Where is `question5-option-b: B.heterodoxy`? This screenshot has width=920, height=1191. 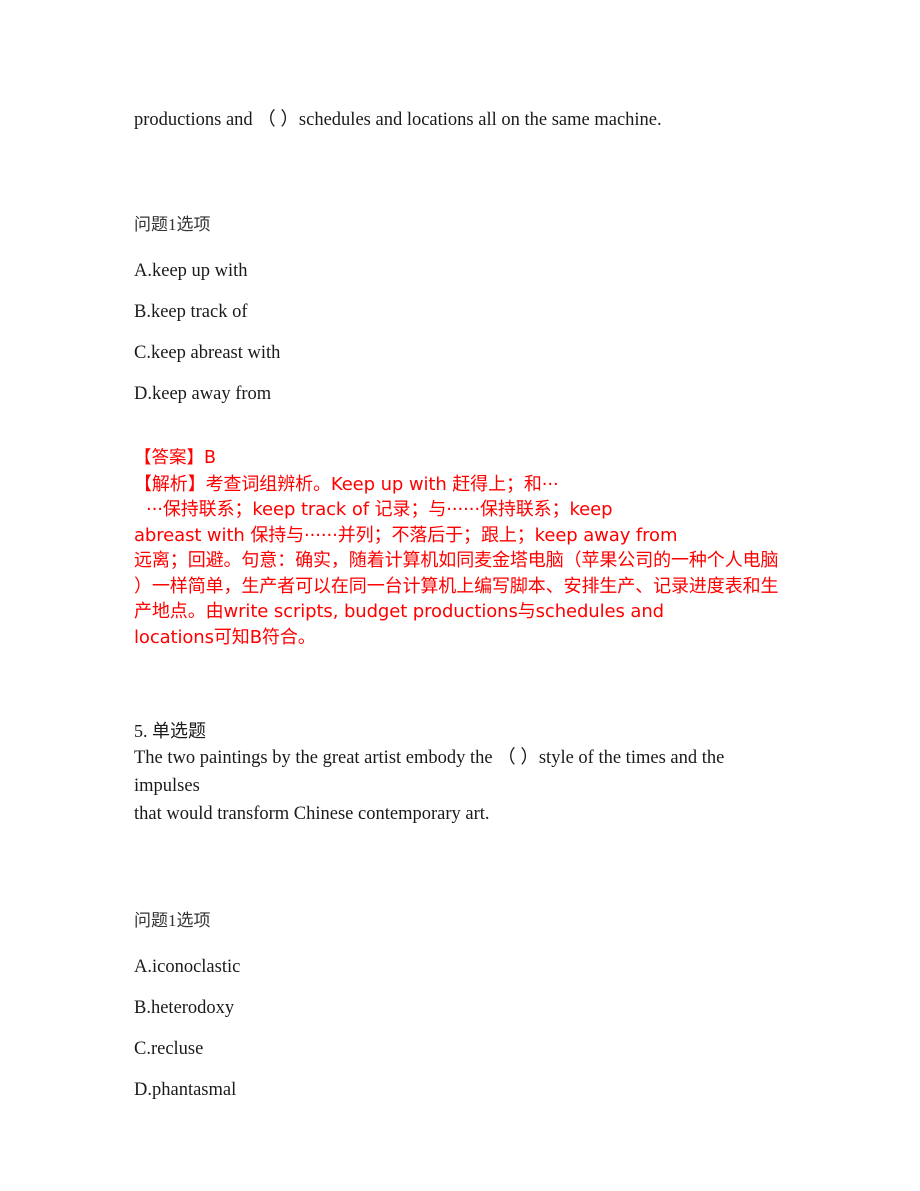
question5-option-b: B.heterodoxy is located at coordinates (460, 1008).